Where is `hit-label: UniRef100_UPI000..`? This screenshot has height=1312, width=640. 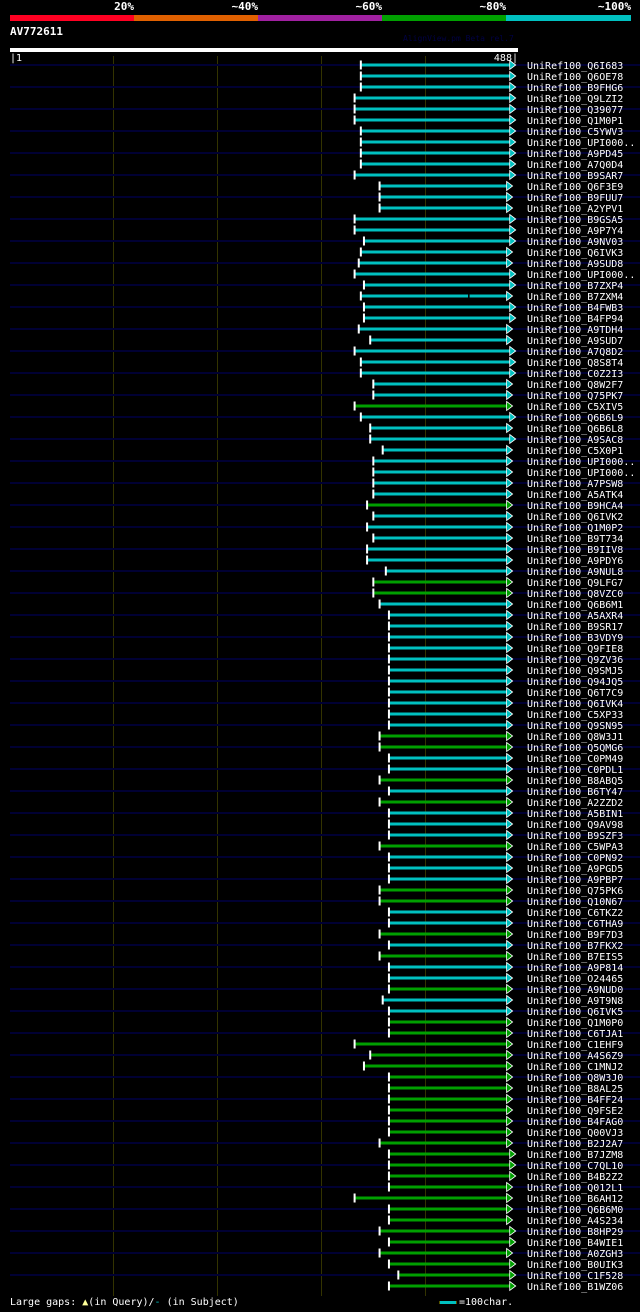
hit-label: UniRef100_UPI000.. is located at coordinates (581, 275).